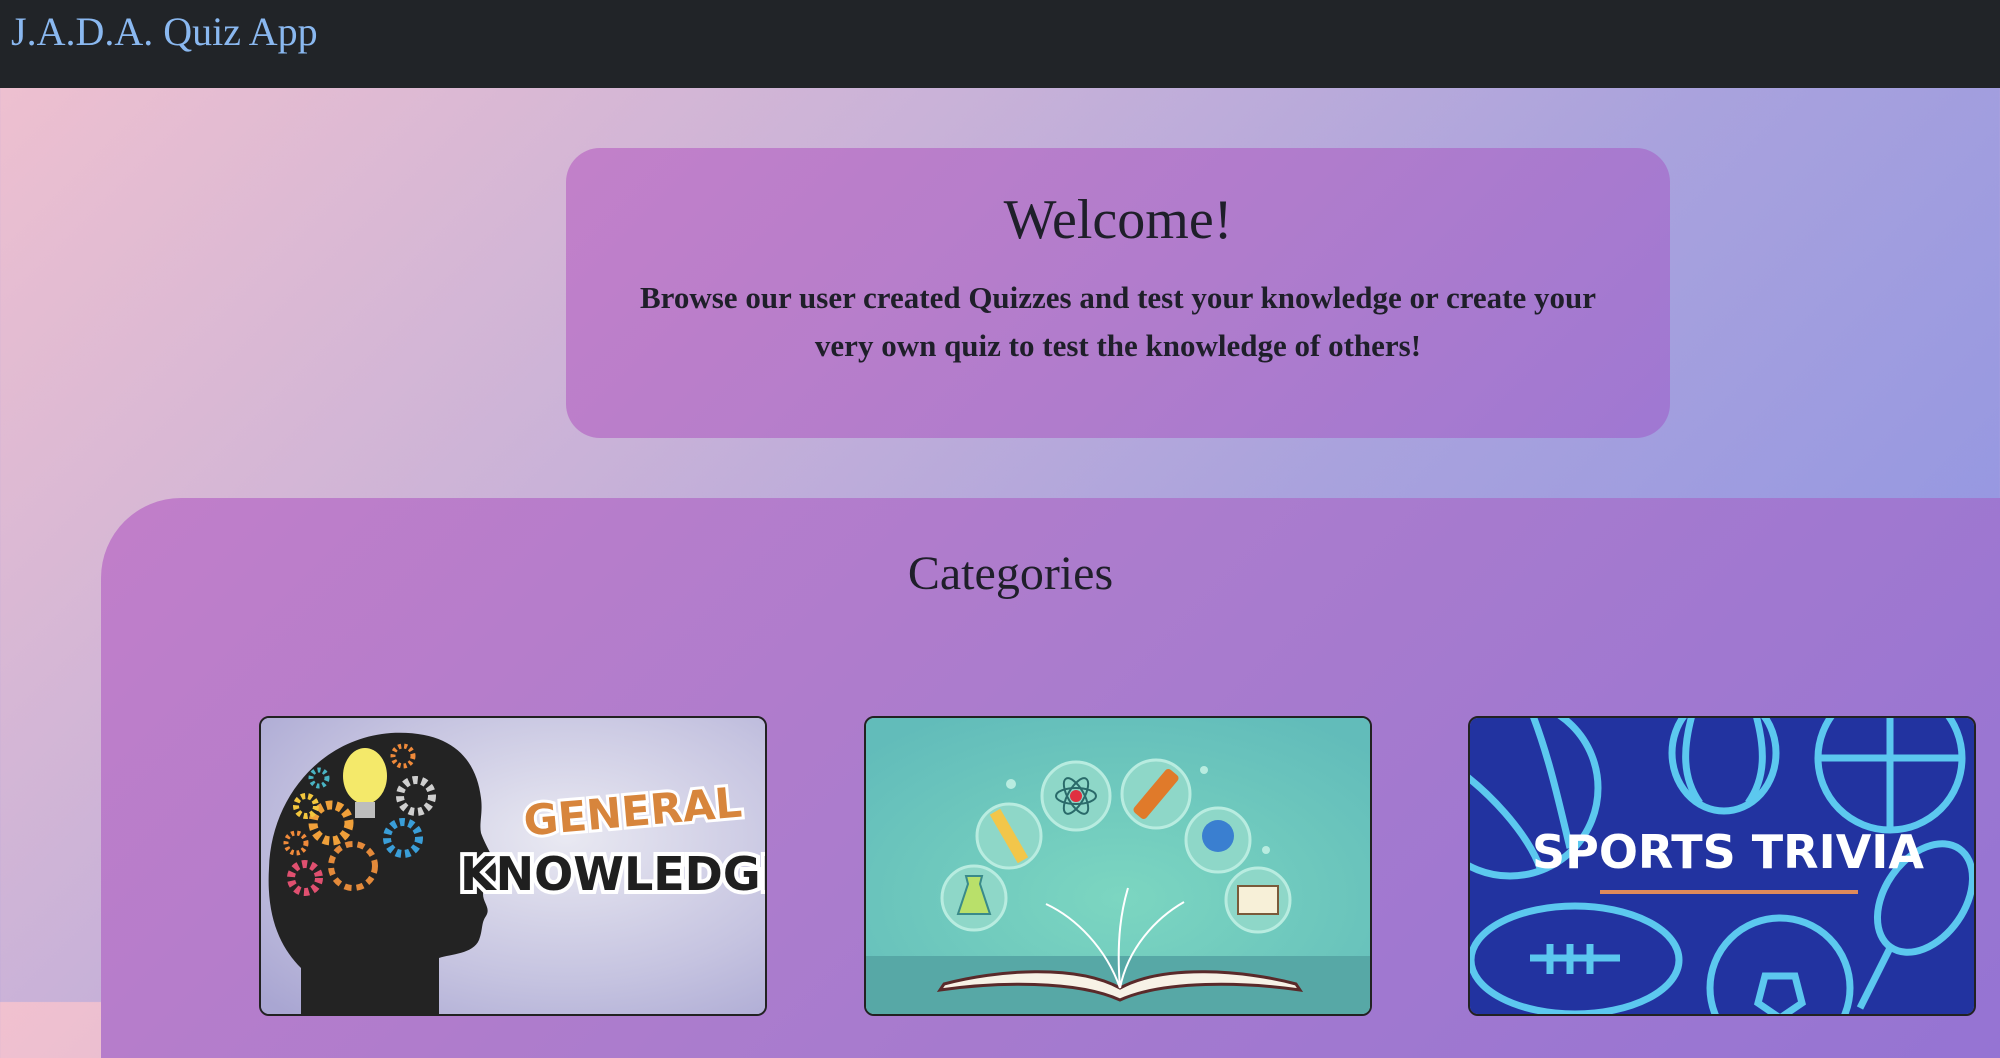 Image resolution: width=2000 pixels, height=1058 pixels. I want to click on general-knowledge-image: GENERAL KNOWLEDGE, so click(514, 866).